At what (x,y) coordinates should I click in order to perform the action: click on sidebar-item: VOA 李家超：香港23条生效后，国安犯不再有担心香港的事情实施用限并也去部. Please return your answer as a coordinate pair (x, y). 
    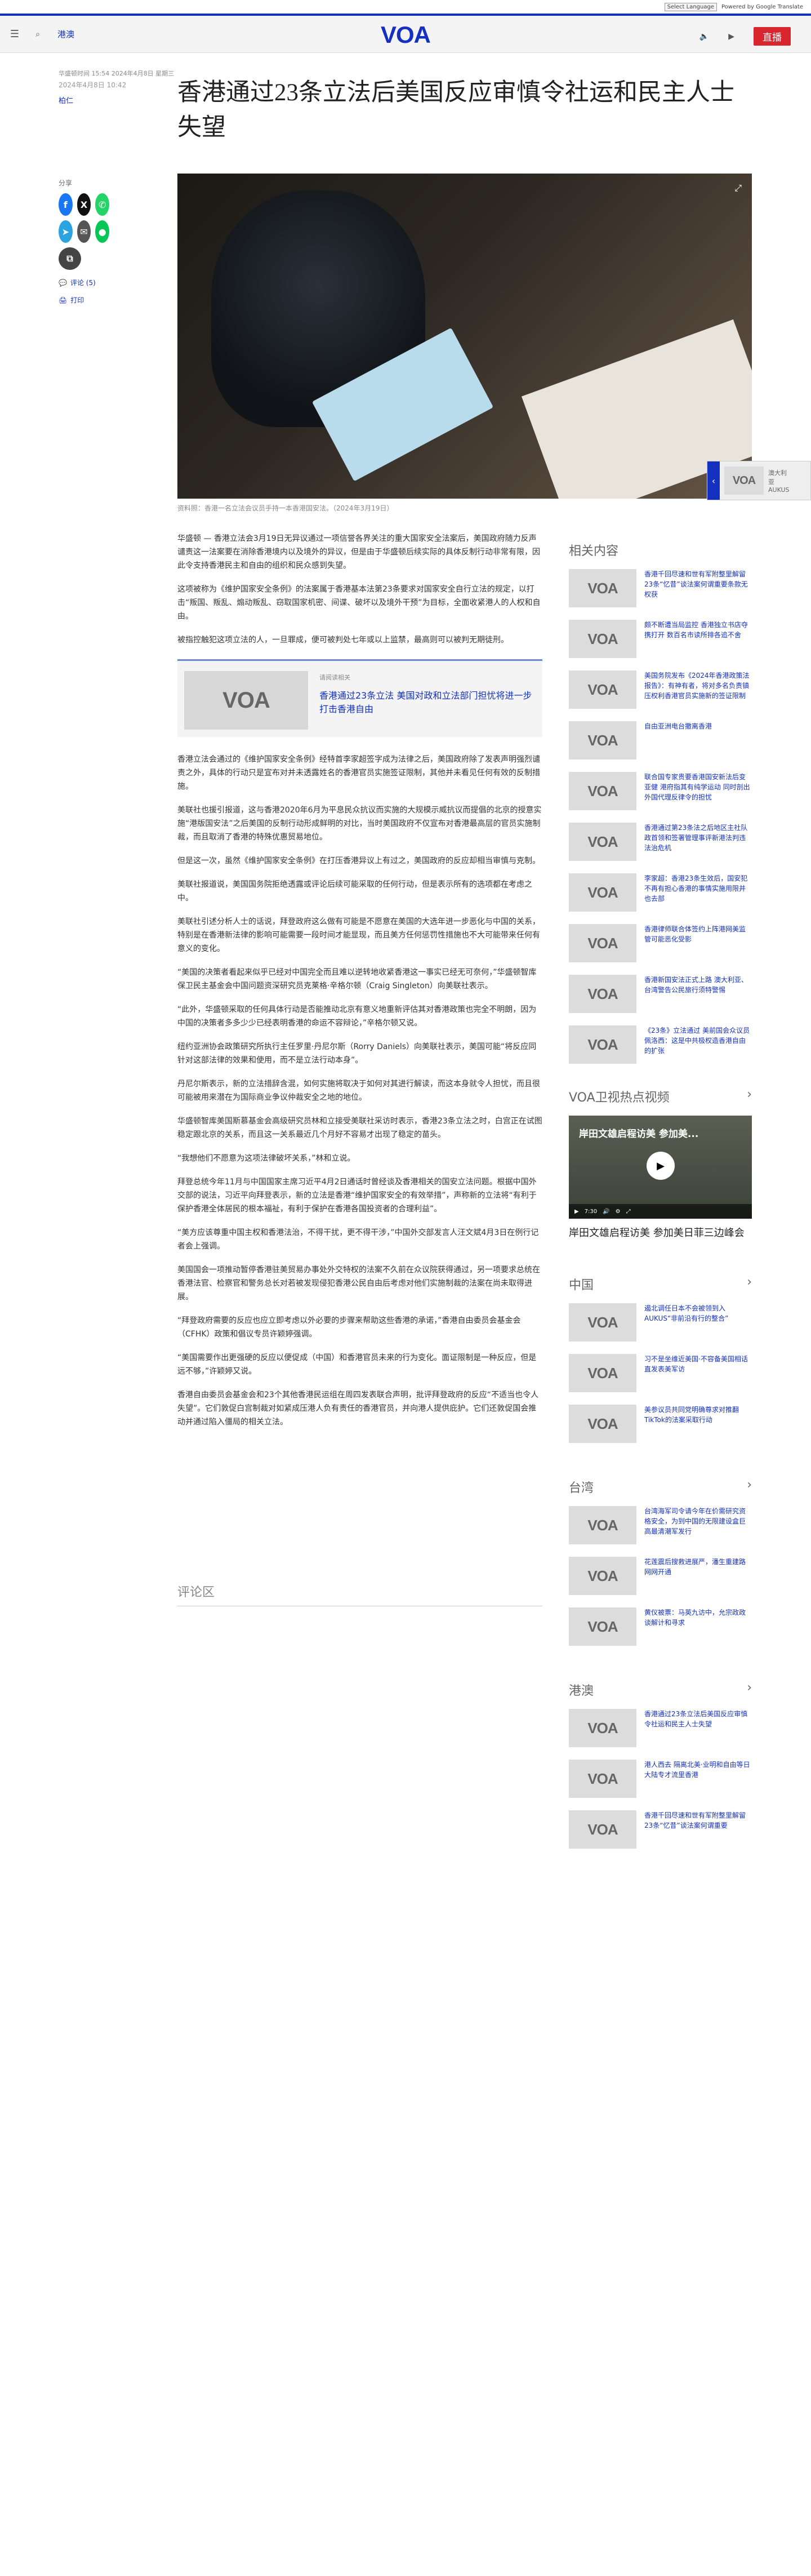
    Looking at the image, I should click on (660, 892).